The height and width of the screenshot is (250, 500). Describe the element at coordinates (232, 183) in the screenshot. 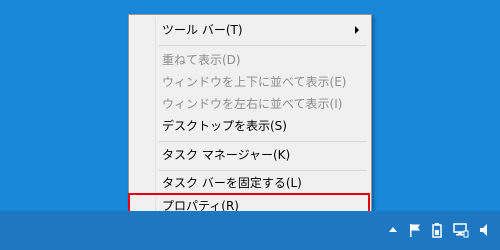

I see `menu-item-label: タスク バーを固定する(L)` at that location.